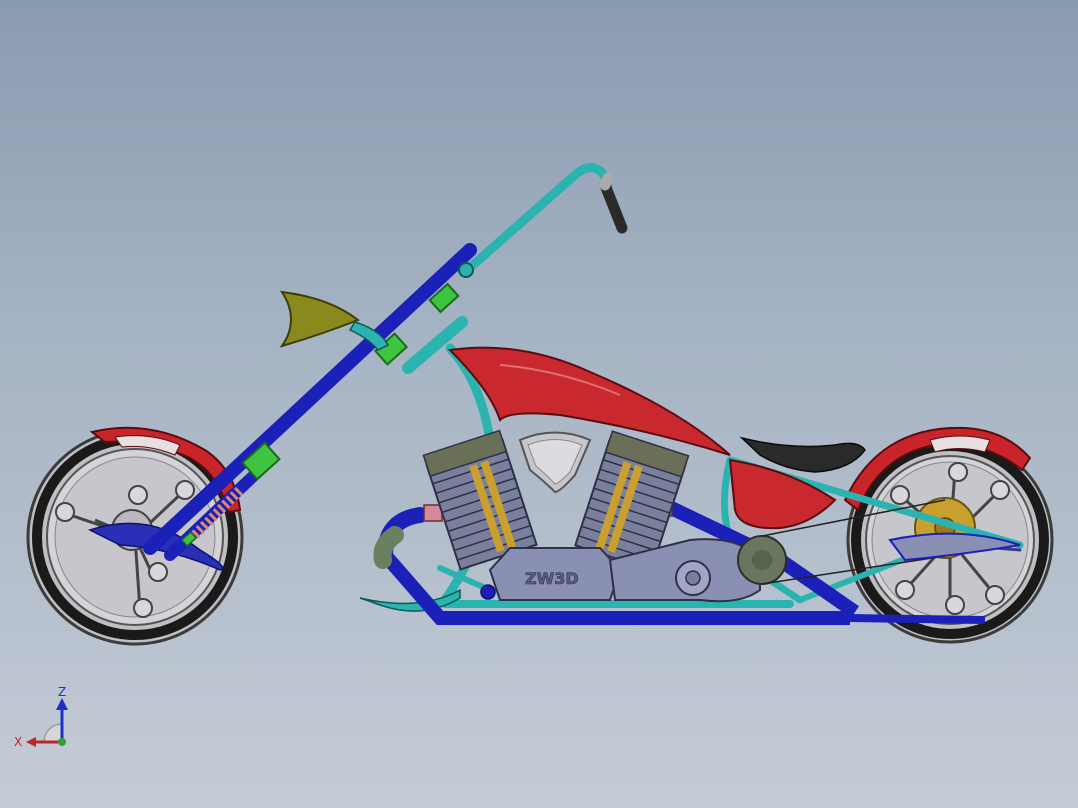 Image resolution: width=1078 pixels, height=808 pixels. I want to click on handlebar, so click(515, 268).